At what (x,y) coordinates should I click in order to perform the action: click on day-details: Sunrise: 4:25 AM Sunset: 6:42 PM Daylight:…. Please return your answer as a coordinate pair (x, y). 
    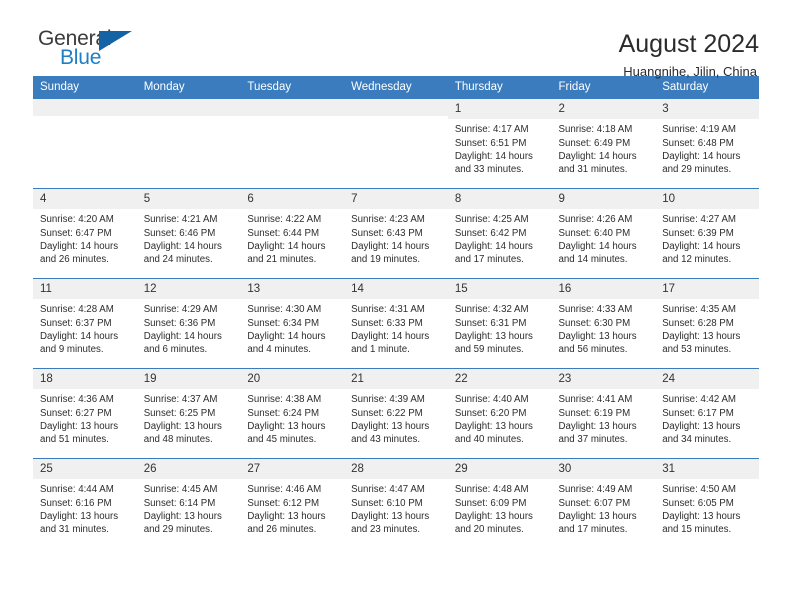
    Looking at the image, I should click on (500, 237).